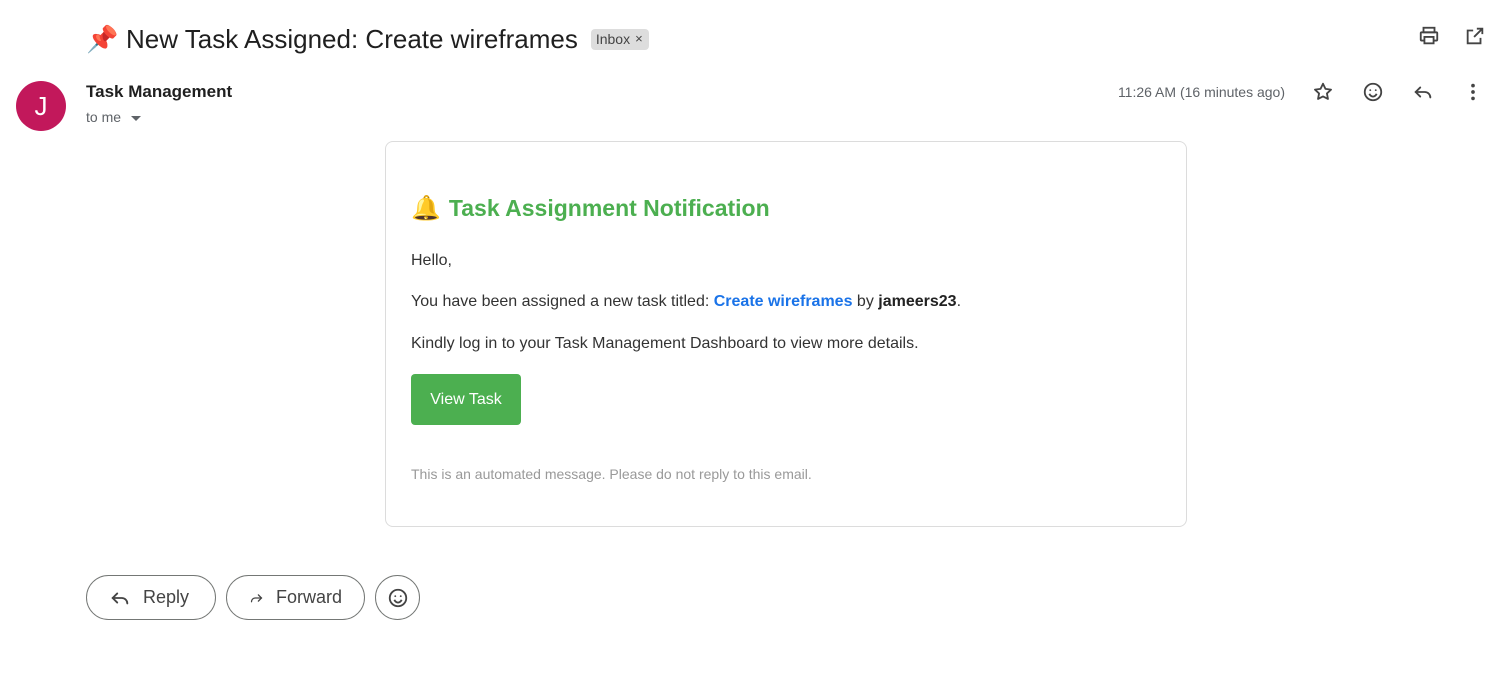  I want to click on message-actions, so click(1398, 92).